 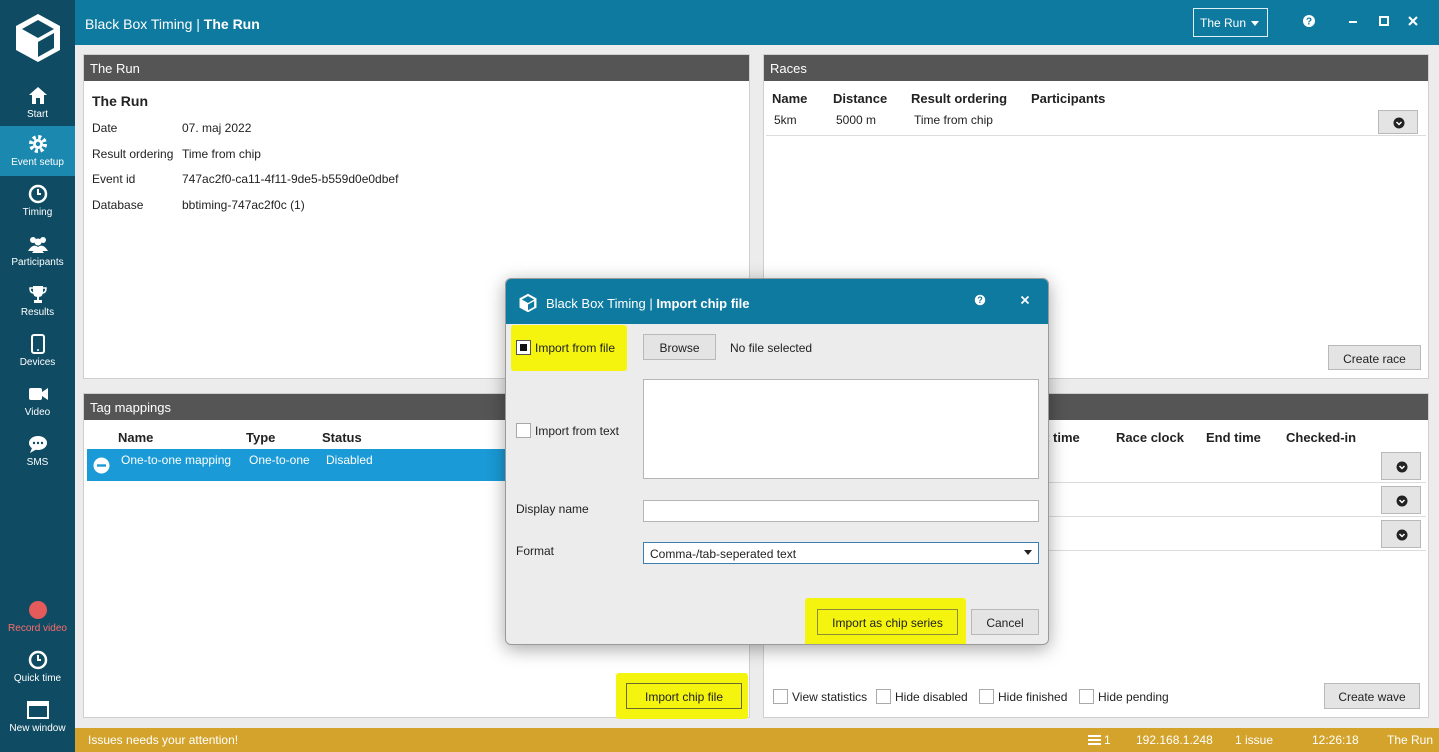 What do you see at coordinates (1353, 21) in the screenshot?
I see `minimize-icon` at bounding box center [1353, 21].